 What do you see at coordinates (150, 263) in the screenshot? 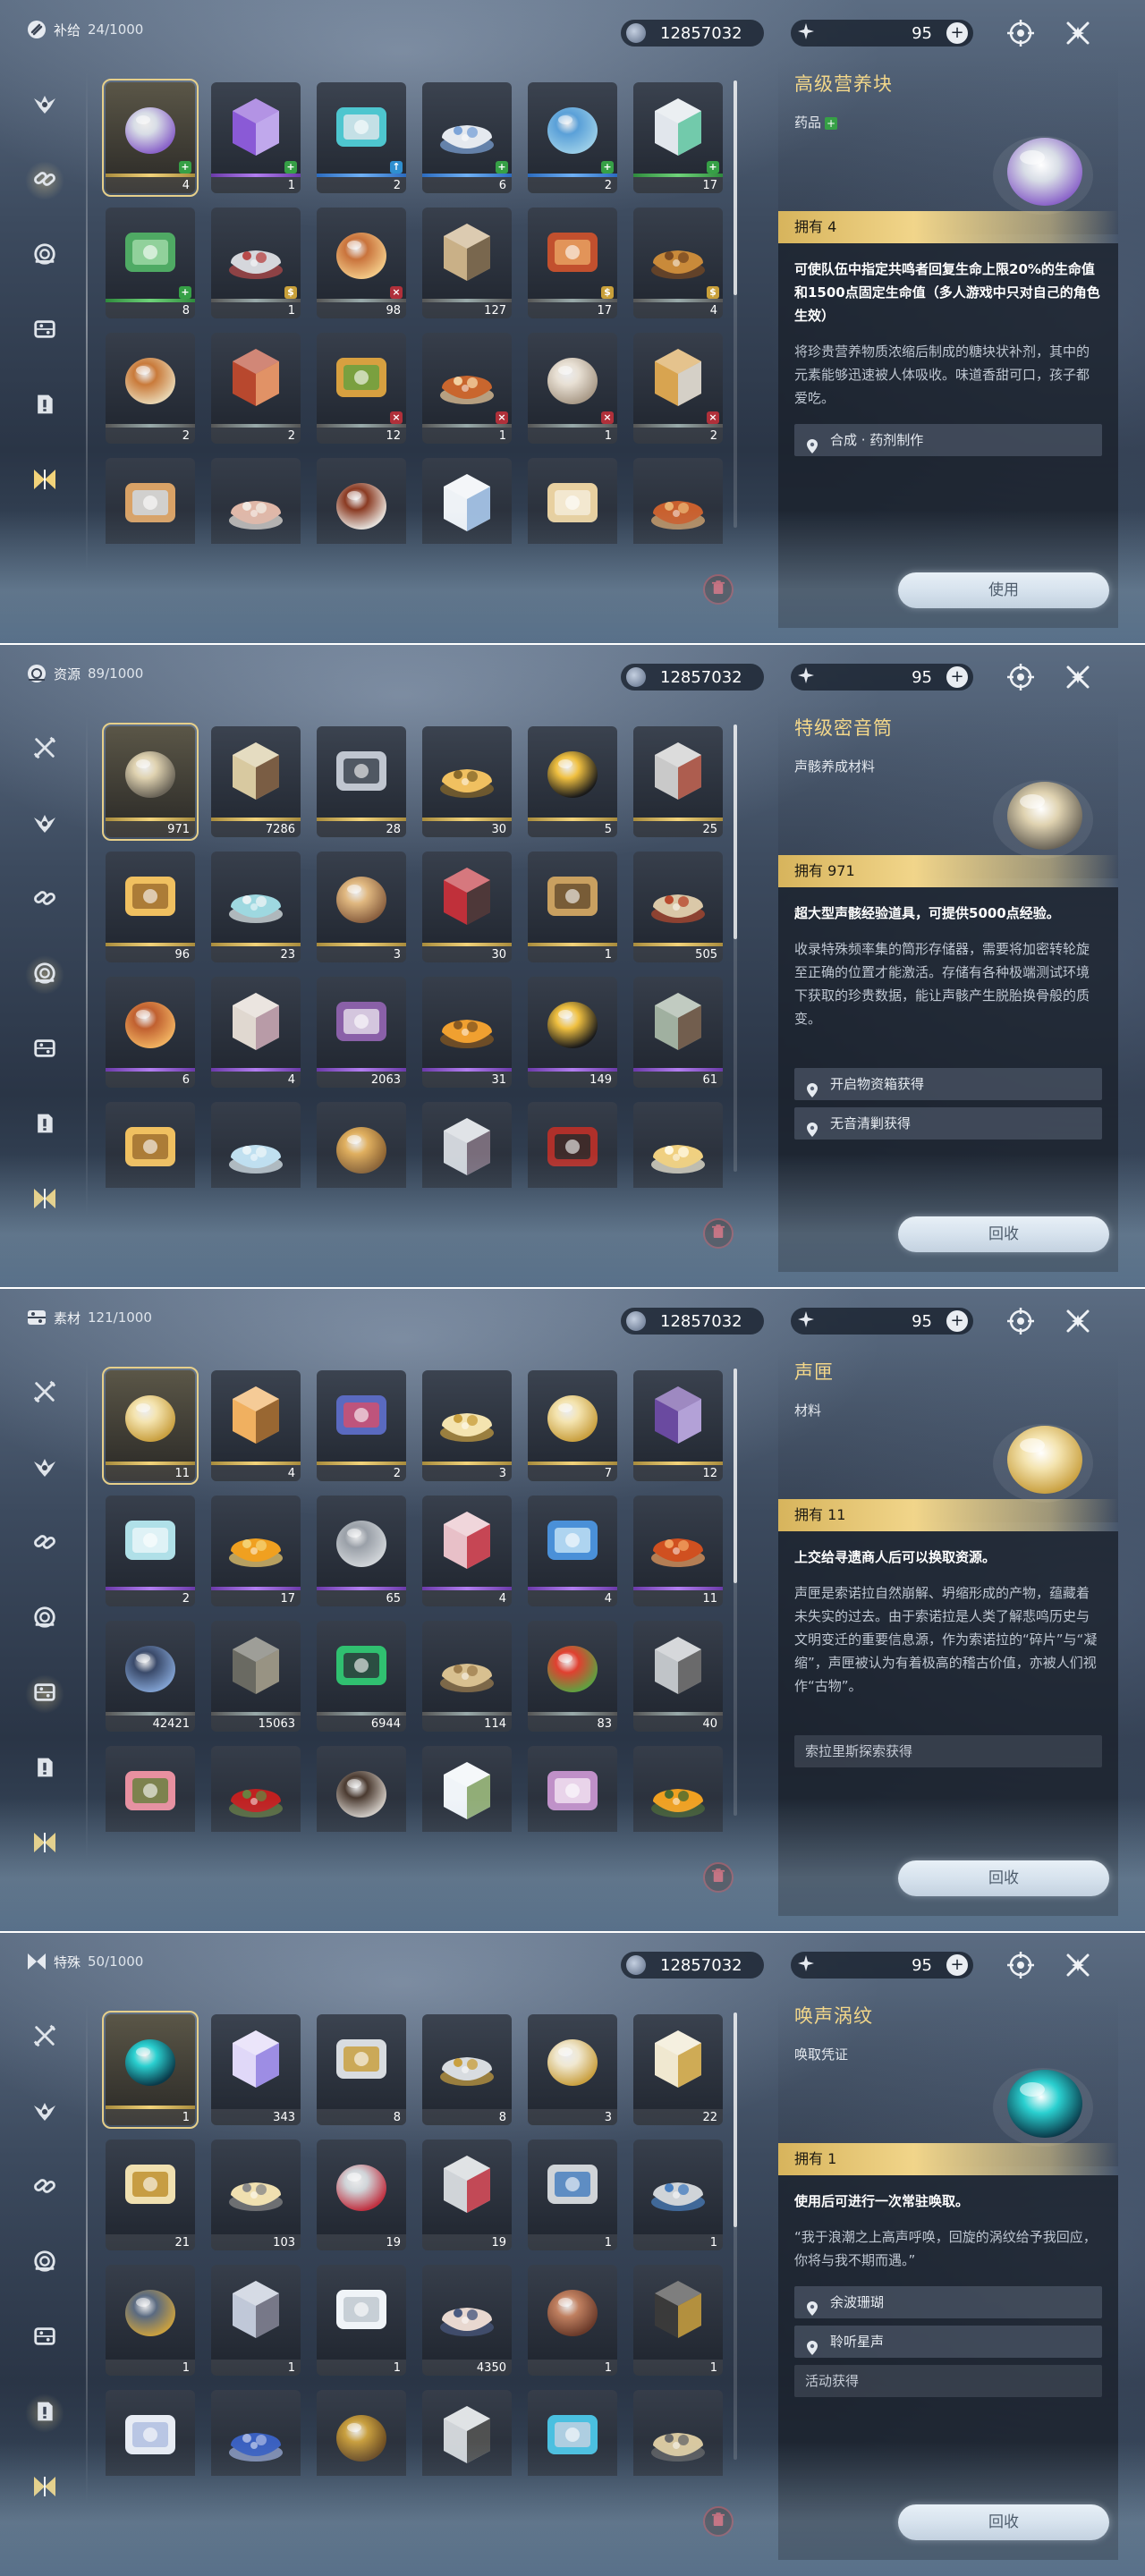
I see `item-slot: +8` at bounding box center [150, 263].